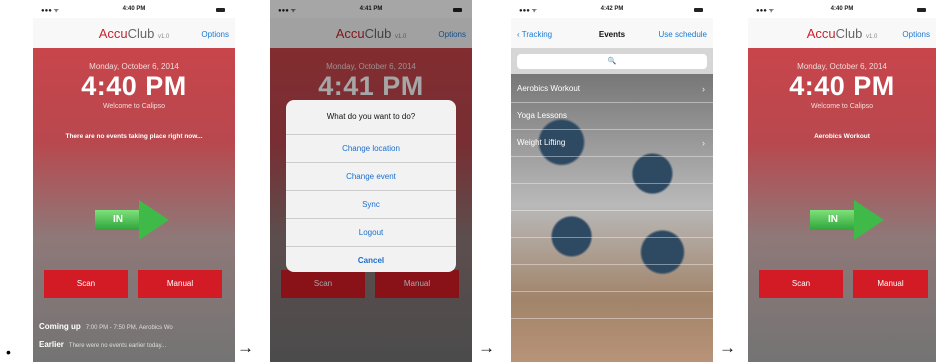  What do you see at coordinates (371, 177) in the screenshot?
I see `change-event-option: Change event` at bounding box center [371, 177].